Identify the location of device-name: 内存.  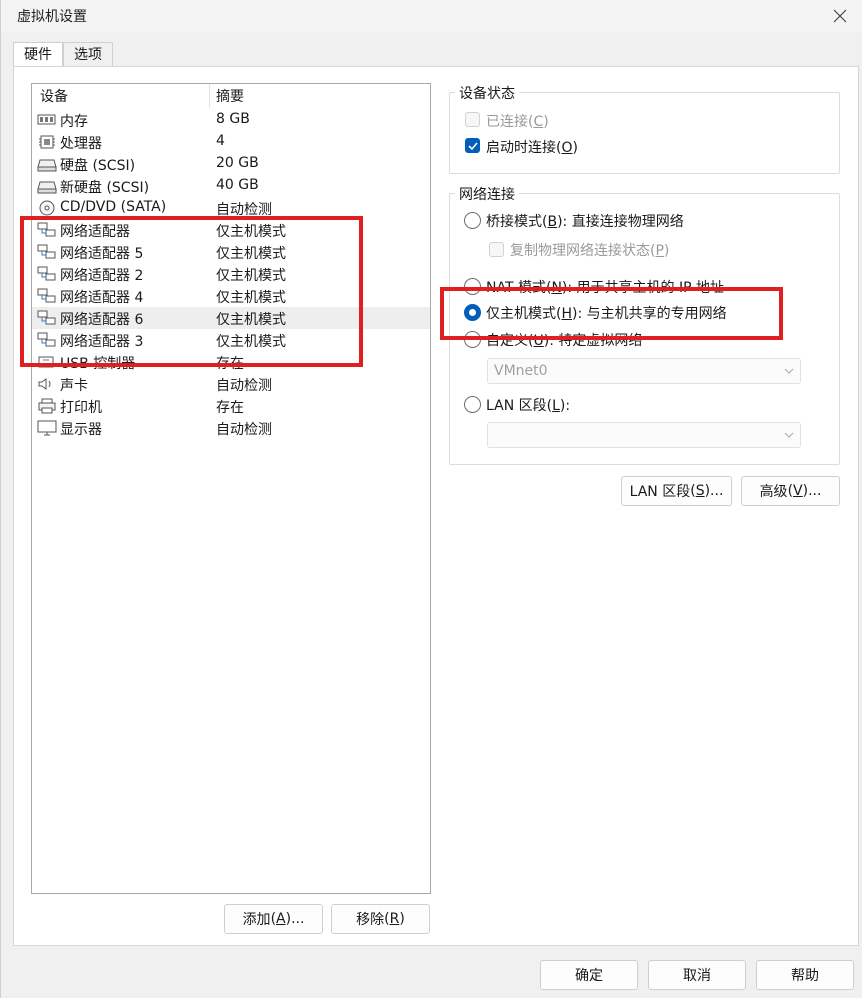
(74, 122).